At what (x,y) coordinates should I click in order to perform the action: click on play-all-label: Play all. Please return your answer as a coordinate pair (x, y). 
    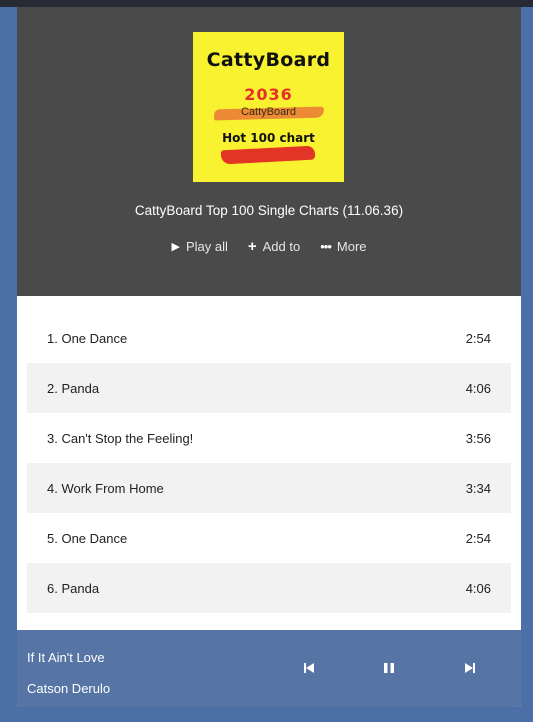
    Looking at the image, I should click on (206, 246).